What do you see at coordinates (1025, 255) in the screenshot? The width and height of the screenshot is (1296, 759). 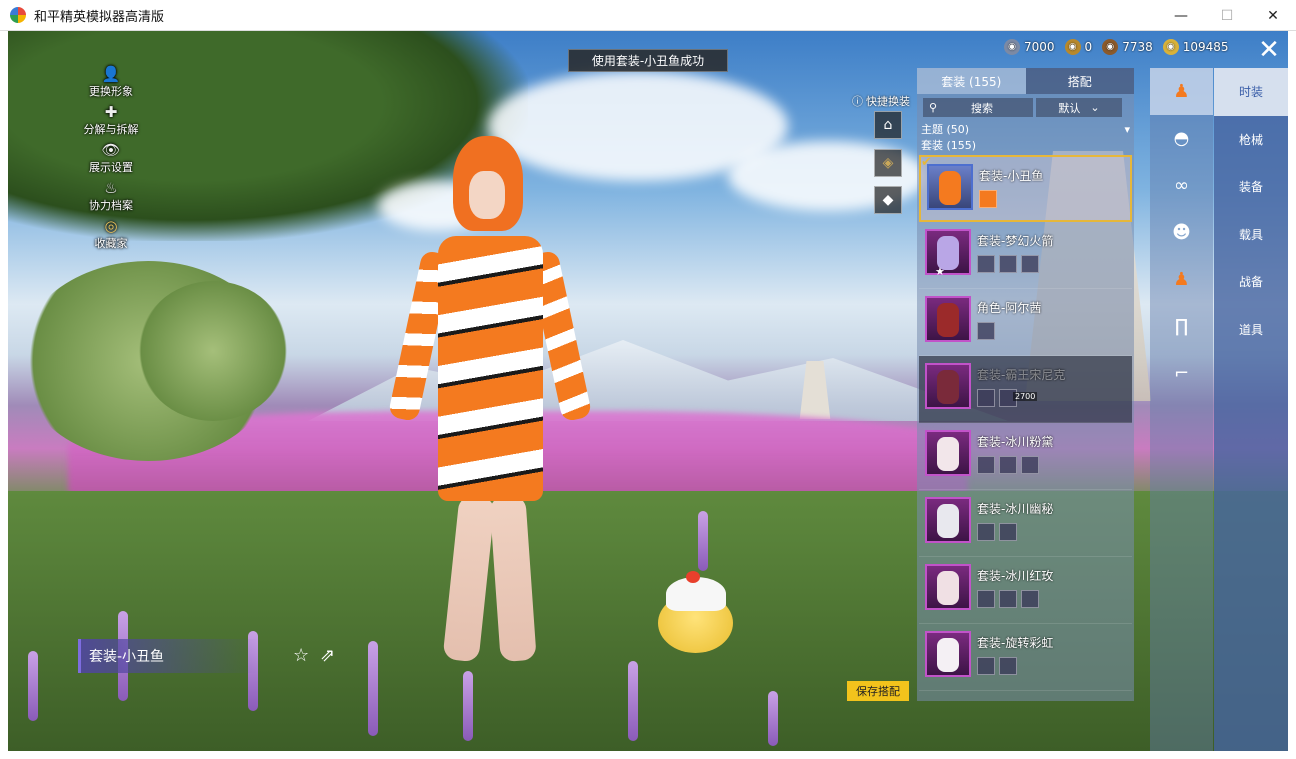 I see `list-item: ★ 套装-梦幻火箭` at bounding box center [1025, 255].